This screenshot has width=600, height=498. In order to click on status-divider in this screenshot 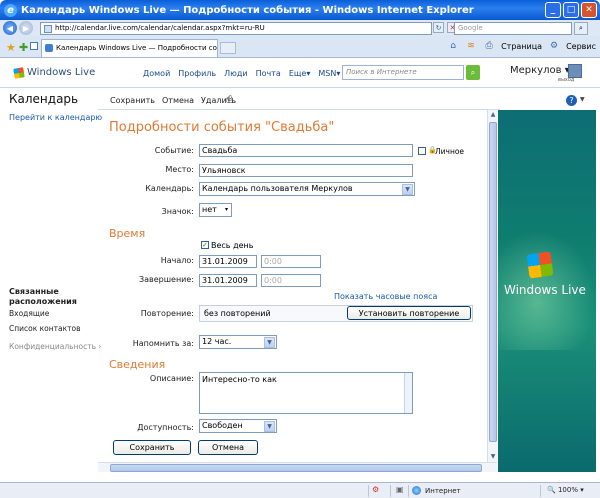, I will do `click(368, 491)`.